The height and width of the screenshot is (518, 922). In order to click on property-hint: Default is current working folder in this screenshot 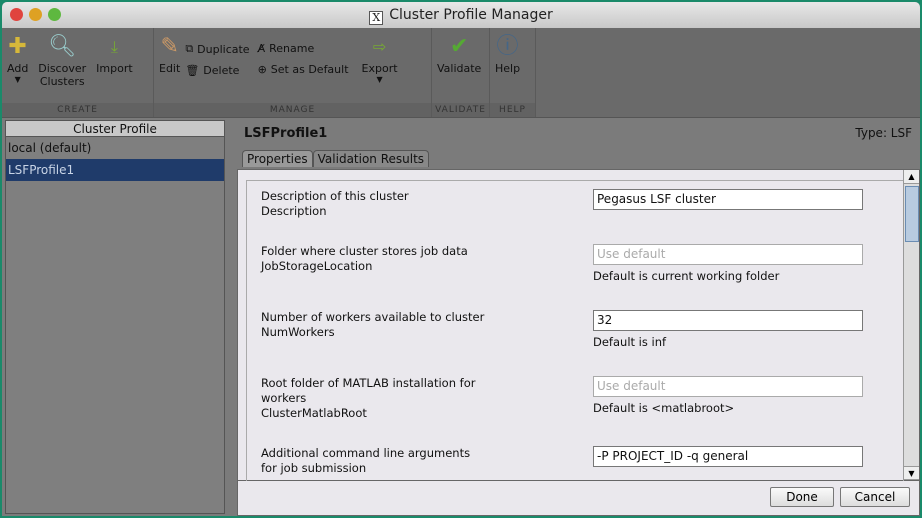, I will do `click(686, 276)`.